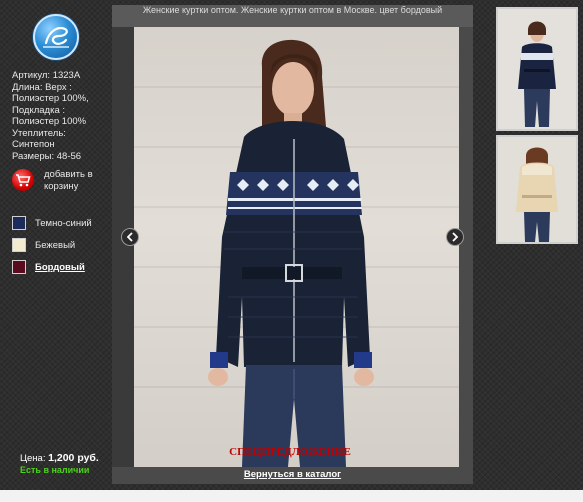 The image size is (583, 502). I want to click on price: Цена: 1,200 руб., so click(59, 458).